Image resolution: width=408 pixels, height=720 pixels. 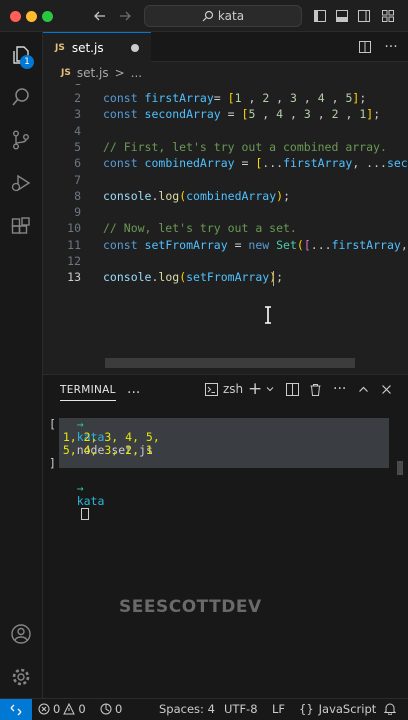 What do you see at coordinates (241, 709) in the screenshot?
I see `encoding-status: UTF-8` at bounding box center [241, 709].